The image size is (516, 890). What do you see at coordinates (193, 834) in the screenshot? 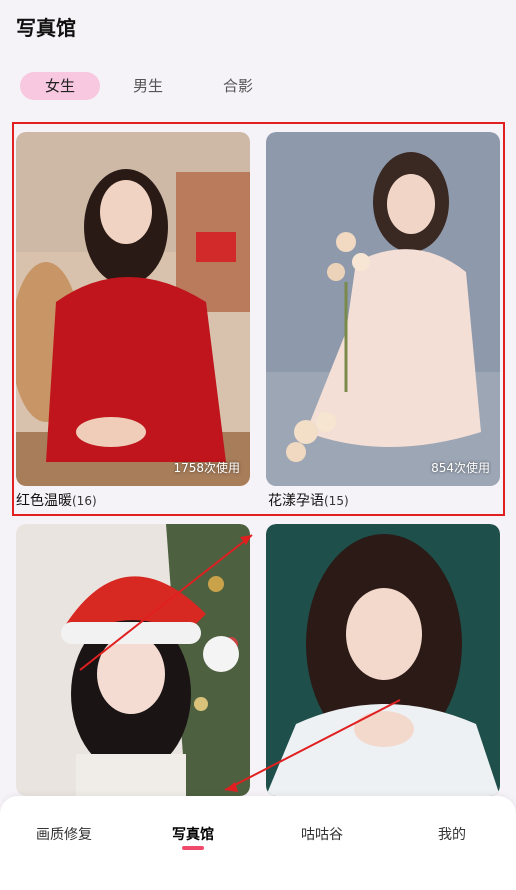
I see `nav-photo-studio: 写真馆` at bounding box center [193, 834].